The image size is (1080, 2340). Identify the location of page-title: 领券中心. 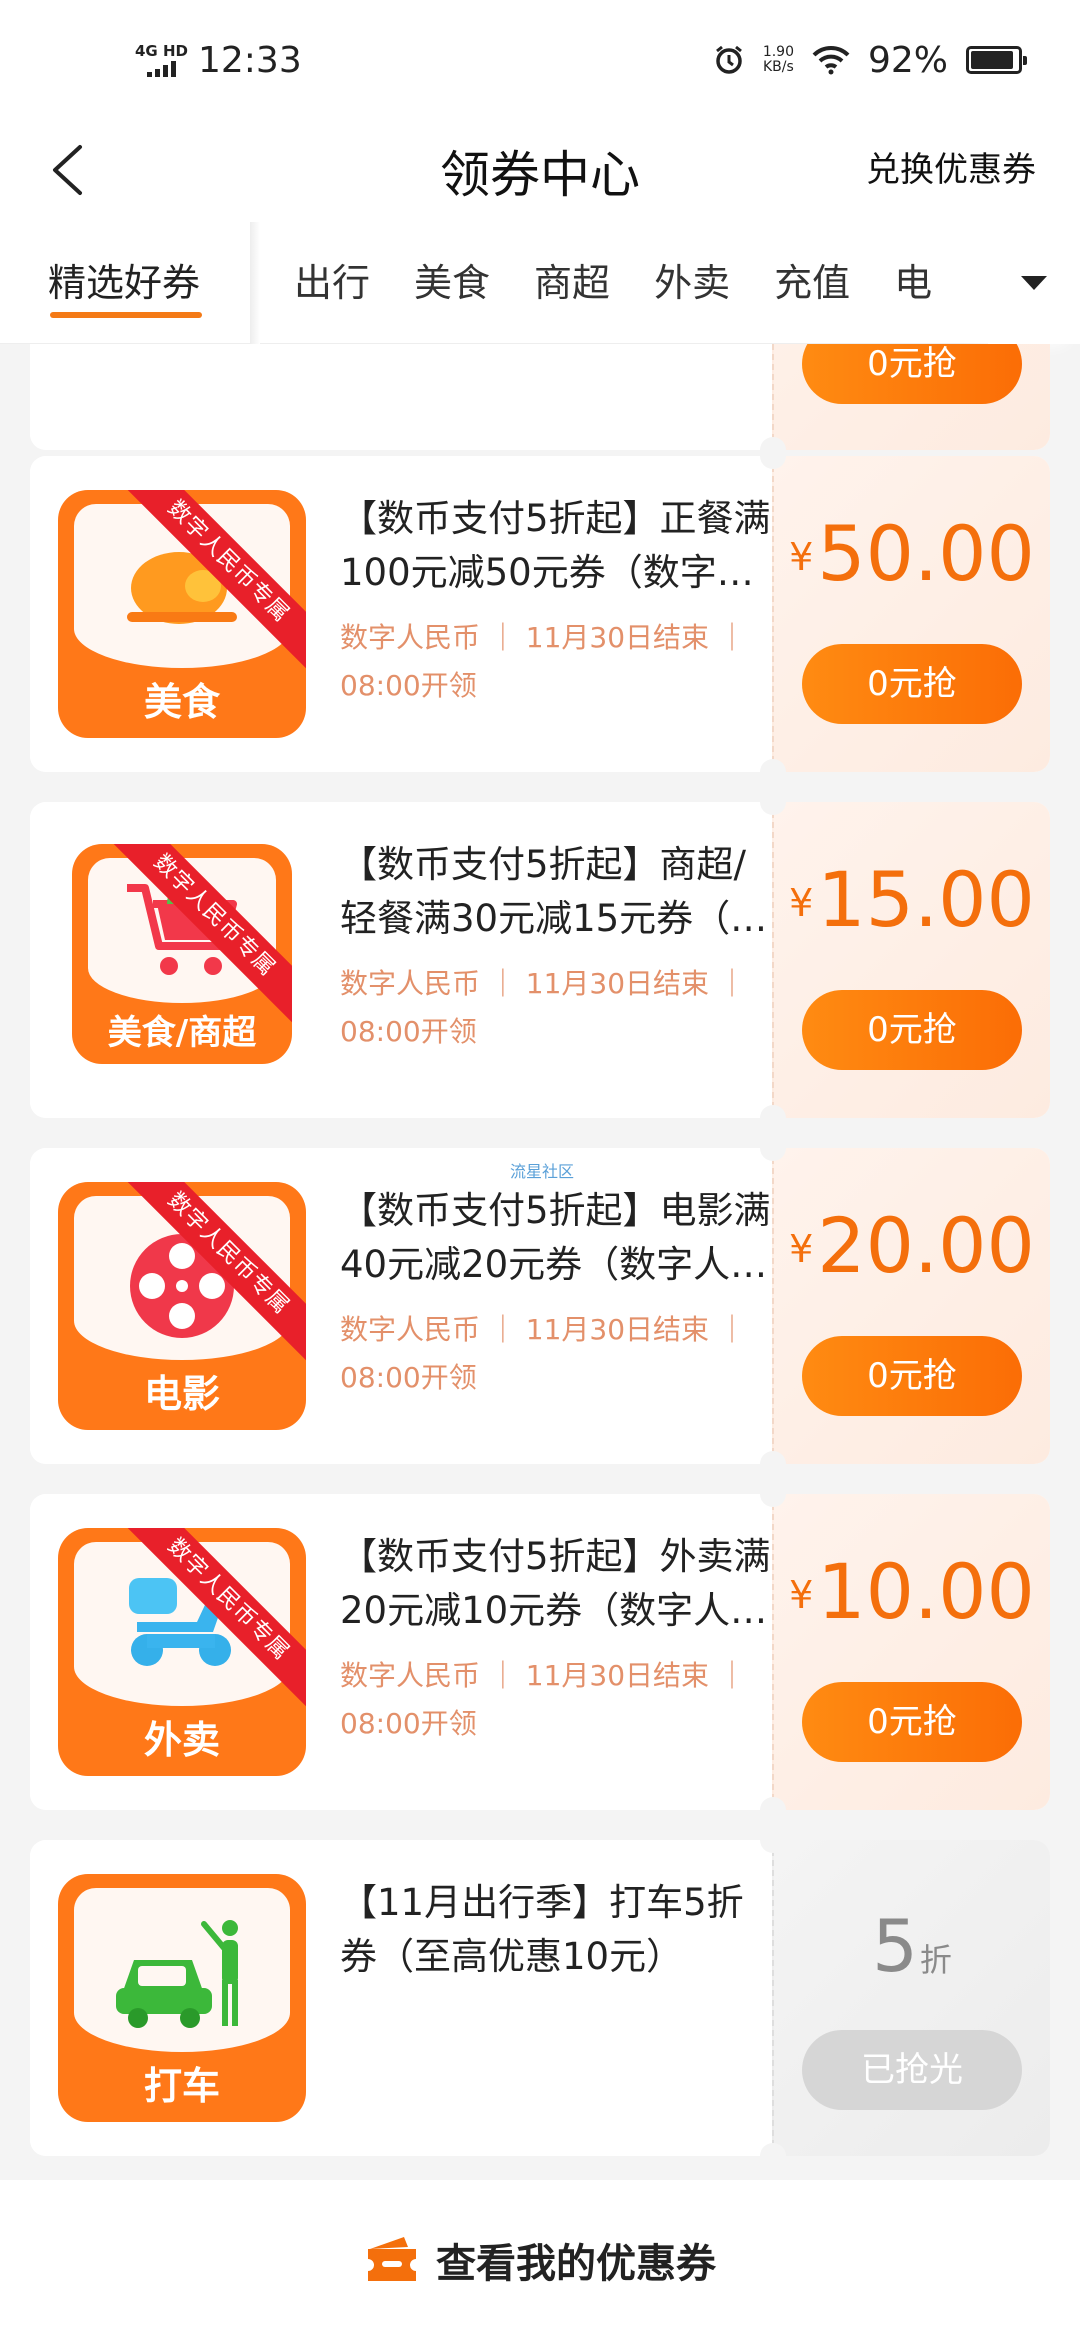
(540, 175).